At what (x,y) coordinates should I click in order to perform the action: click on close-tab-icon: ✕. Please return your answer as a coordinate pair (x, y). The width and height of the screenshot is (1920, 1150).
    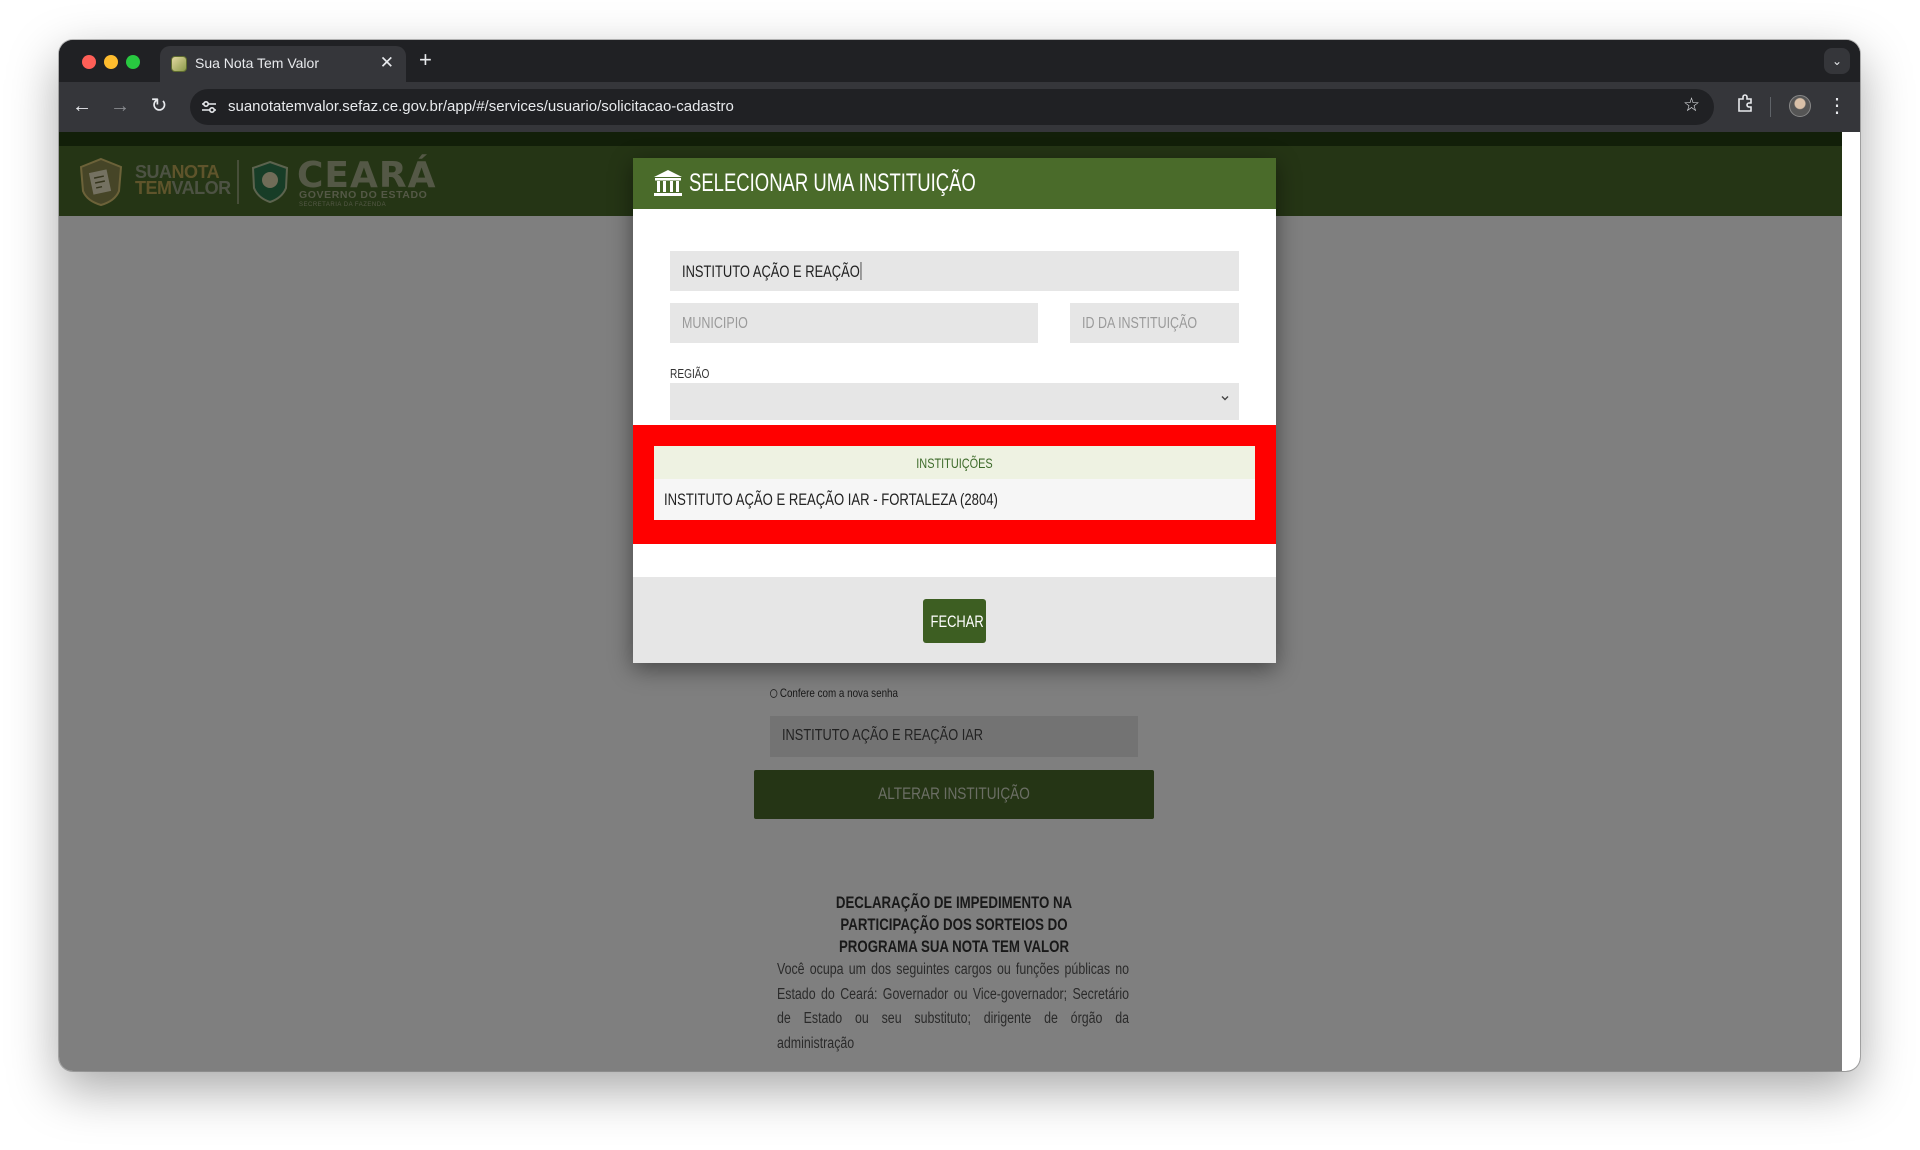
    Looking at the image, I should click on (387, 63).